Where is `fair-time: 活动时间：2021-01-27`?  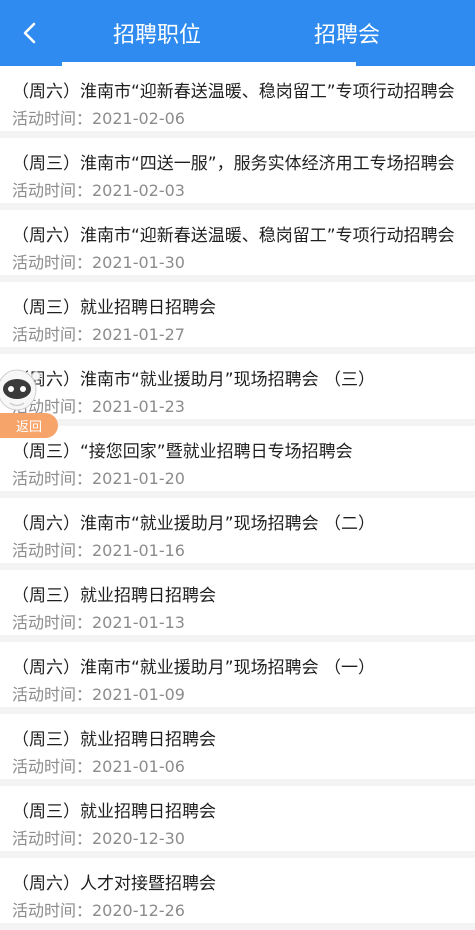 fair-time: 活动时间：2021-01-27 is located at coordinates (98, 334).